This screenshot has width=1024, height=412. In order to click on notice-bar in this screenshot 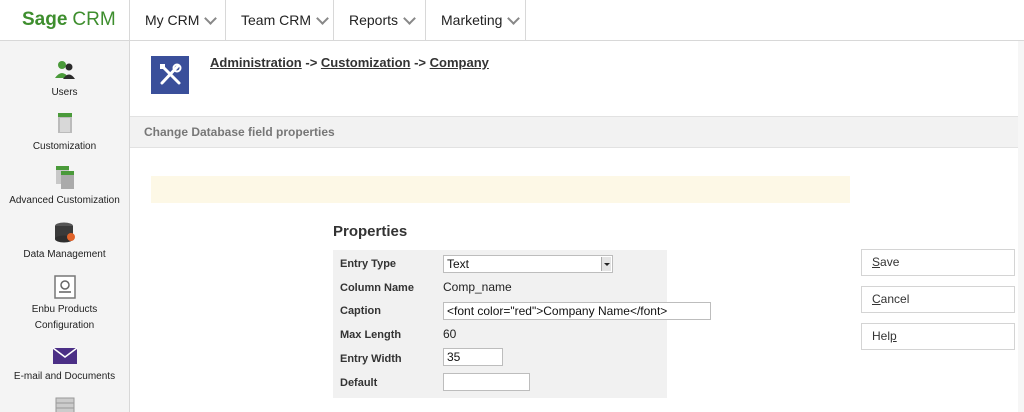, I will do `click(500, 189)`.